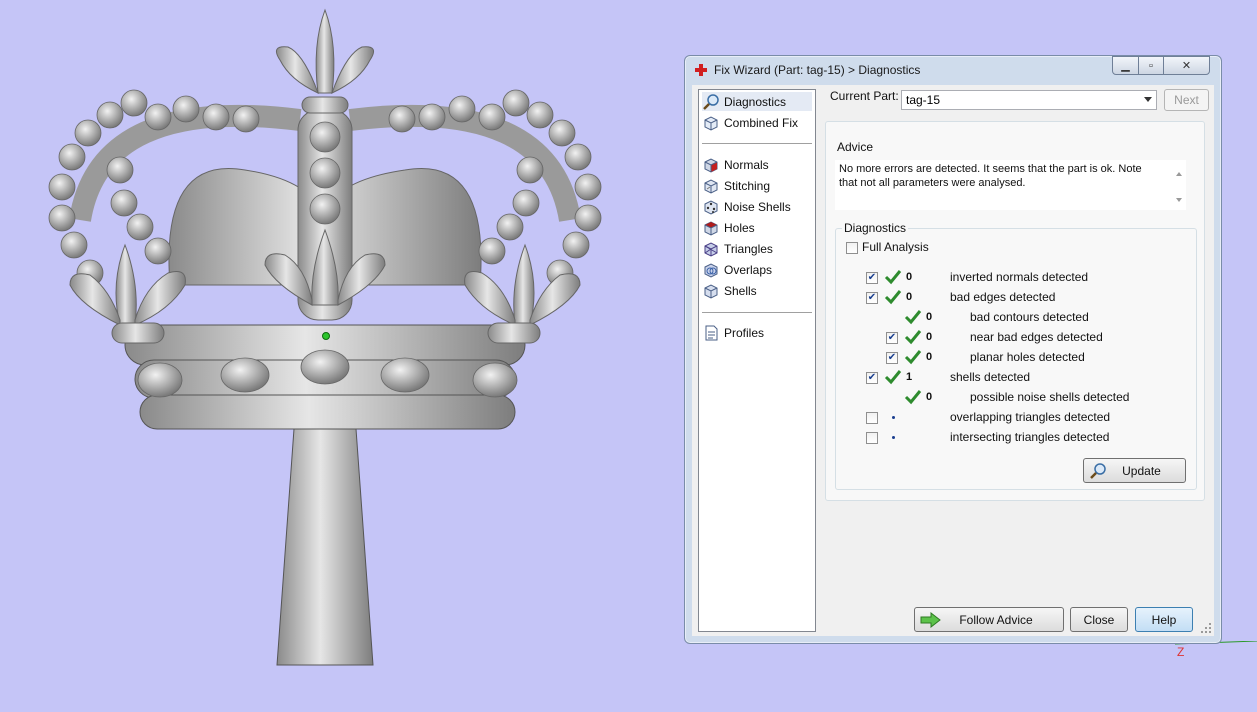 The image size is (1257, 712). I want to click on next-button: Next, so click(1186, 100).